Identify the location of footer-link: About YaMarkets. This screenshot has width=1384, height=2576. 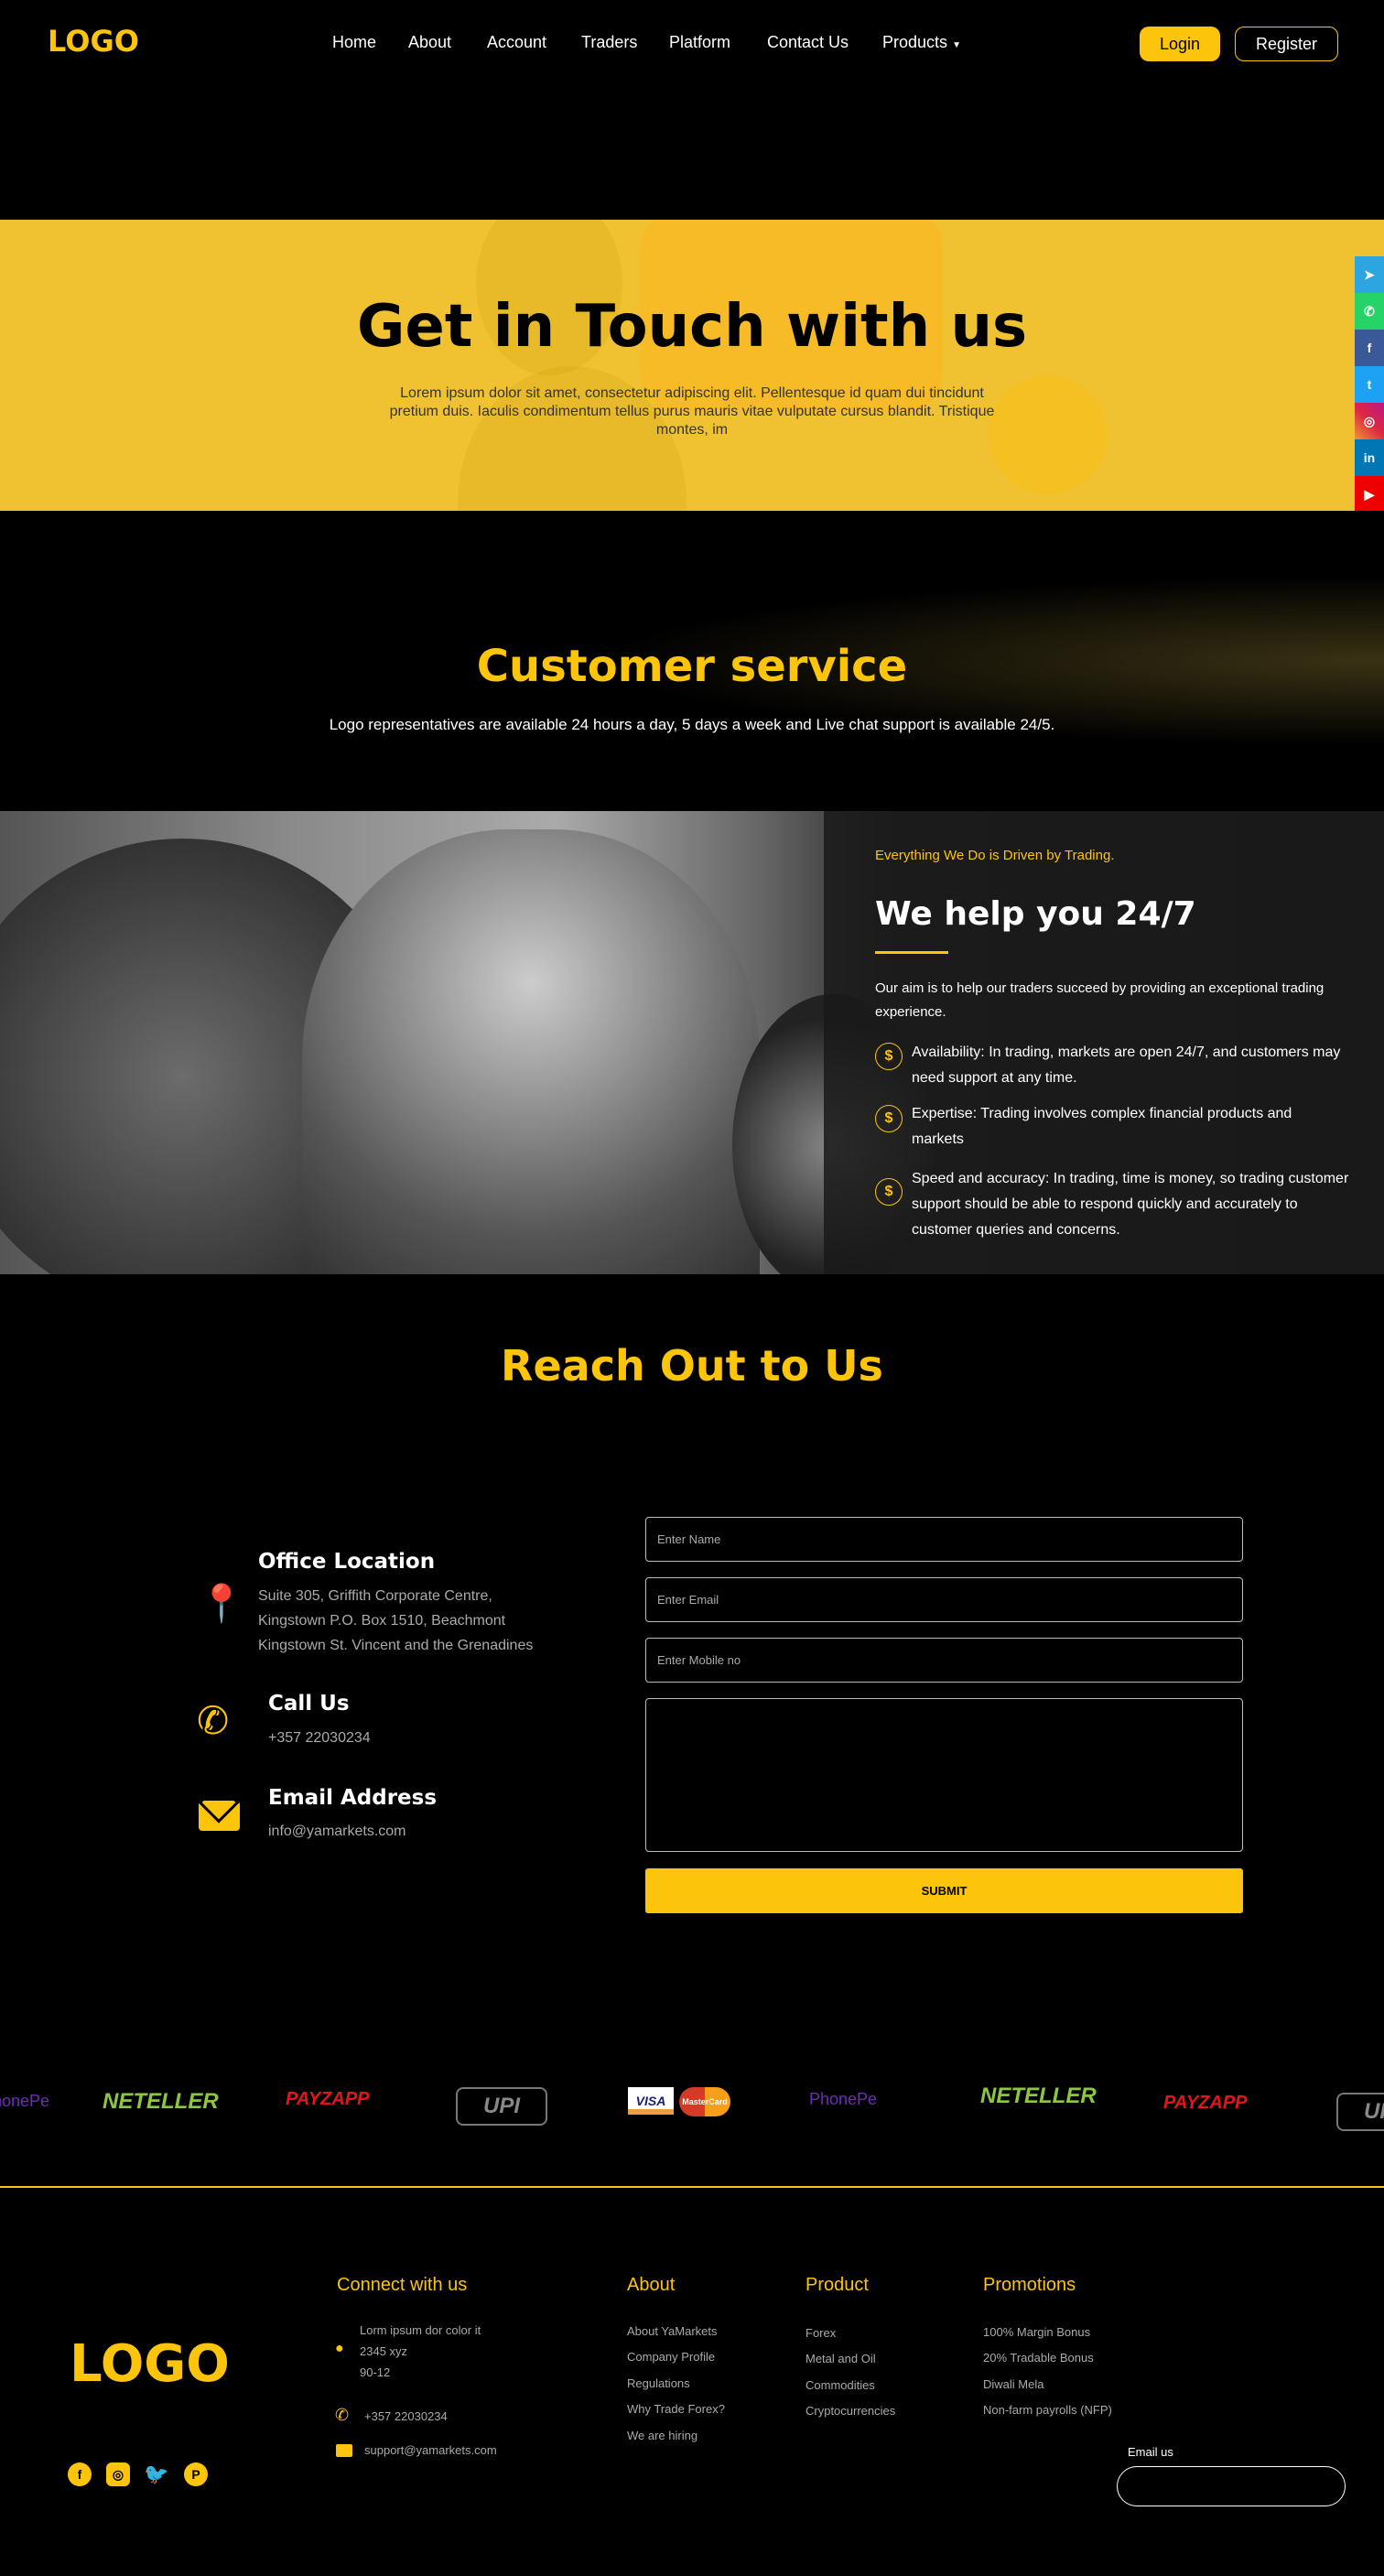
(672, 2331).